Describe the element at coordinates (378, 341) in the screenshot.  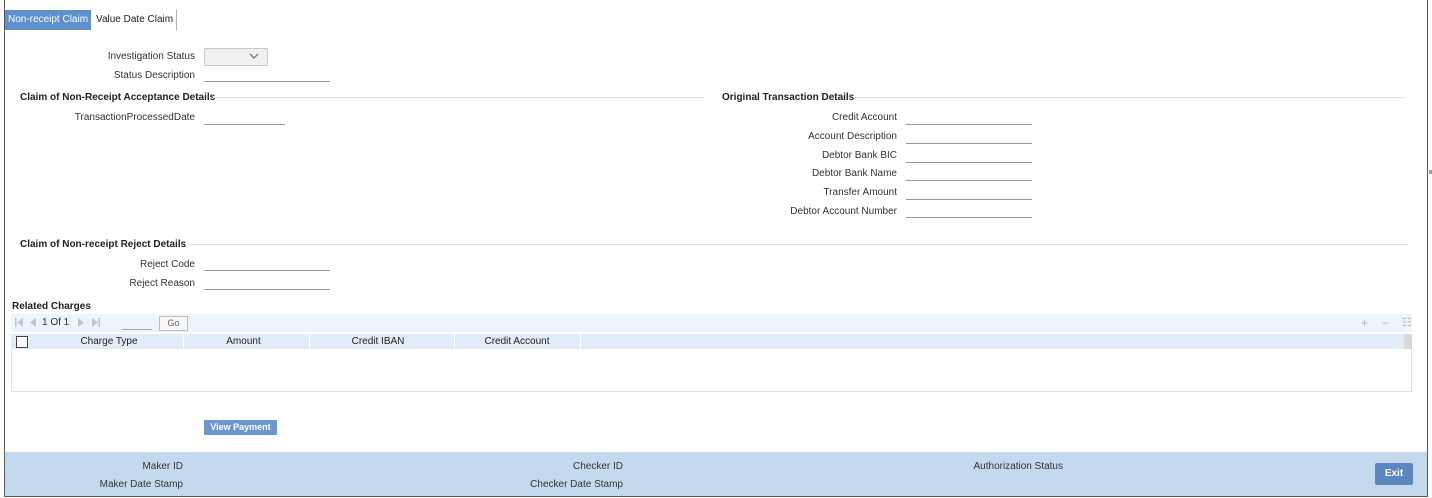
I see `col-credit-iban: Credit IBAN` at that location.